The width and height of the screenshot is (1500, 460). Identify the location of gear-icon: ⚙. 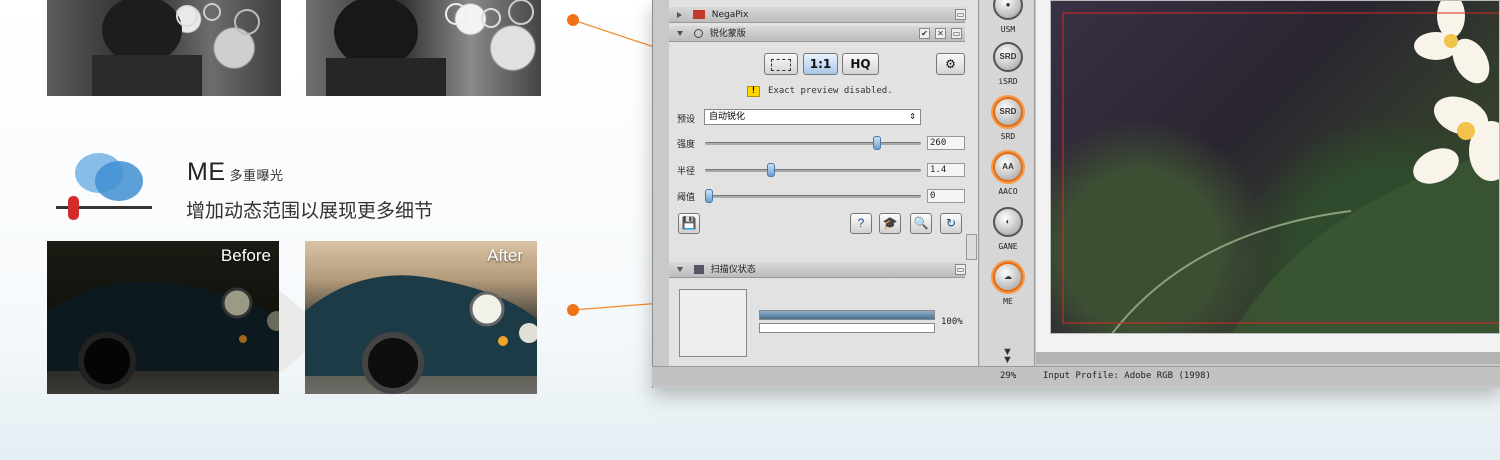
(950, 64).